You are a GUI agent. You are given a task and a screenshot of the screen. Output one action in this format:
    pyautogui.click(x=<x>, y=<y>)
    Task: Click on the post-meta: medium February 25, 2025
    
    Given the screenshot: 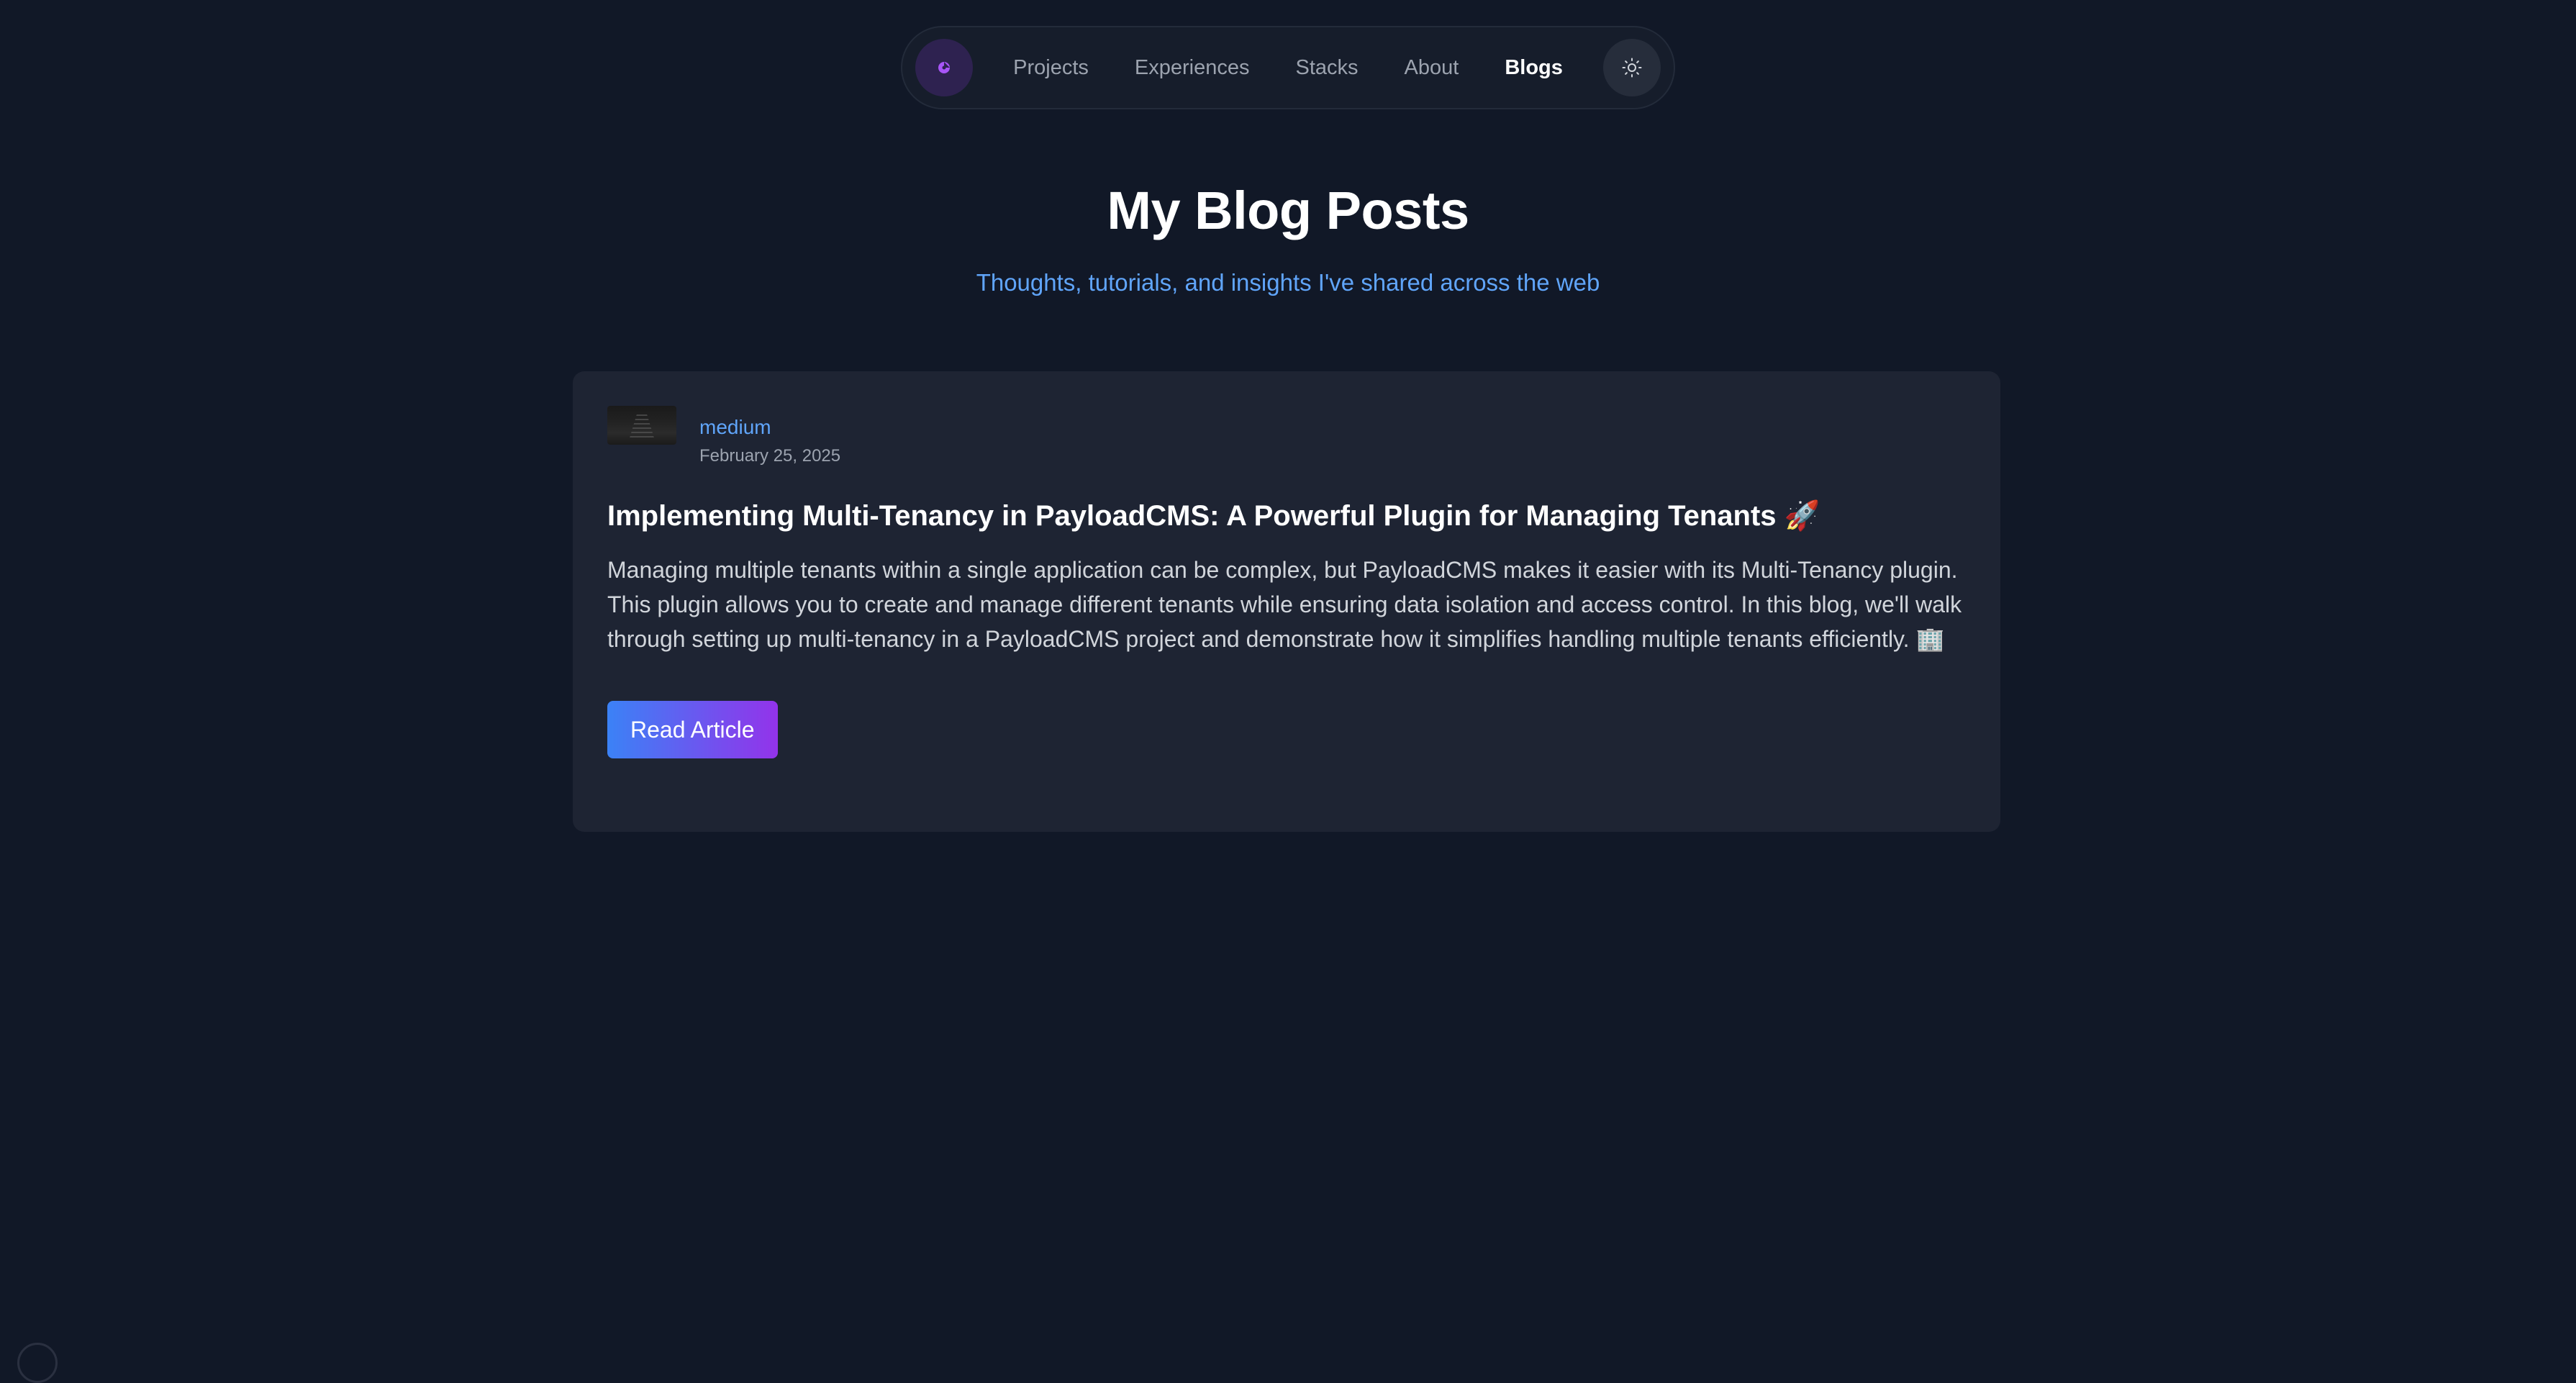 What is the action you would take?
    pyautogui.click(x=1286, y=436)
    